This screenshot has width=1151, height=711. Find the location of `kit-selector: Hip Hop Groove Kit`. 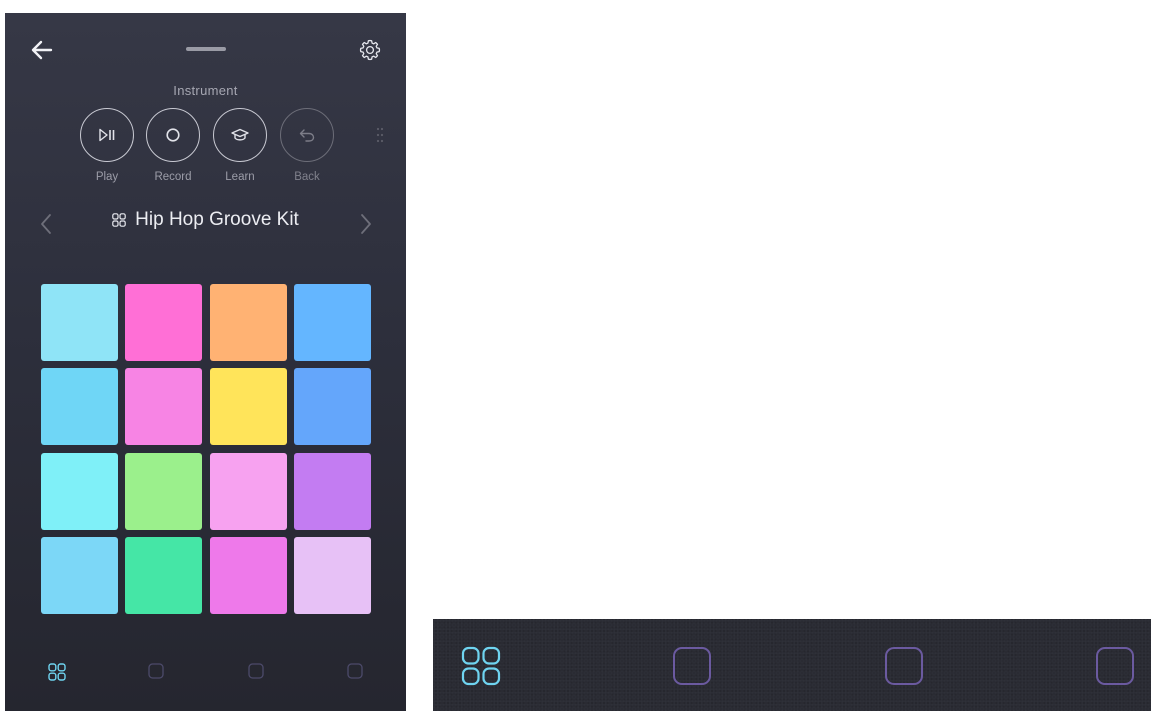

kit-selector: Hip Hop Groove Kit is located at coordinates (205, 223).